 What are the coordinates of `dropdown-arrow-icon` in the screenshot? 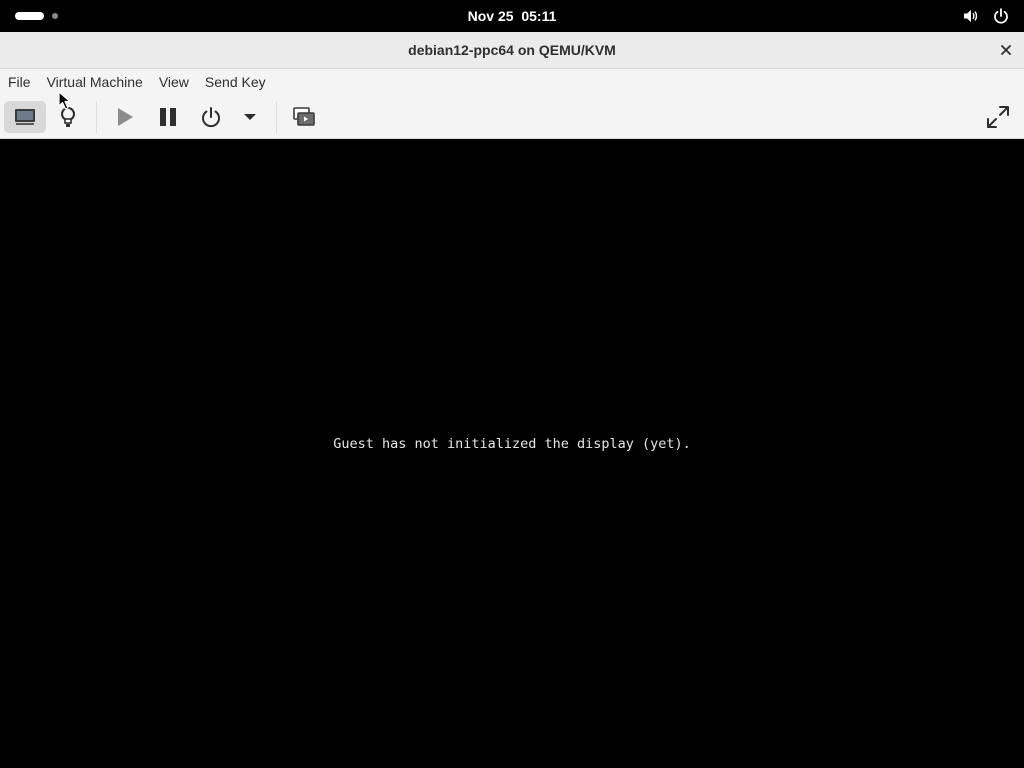 It's located at (250, 117).